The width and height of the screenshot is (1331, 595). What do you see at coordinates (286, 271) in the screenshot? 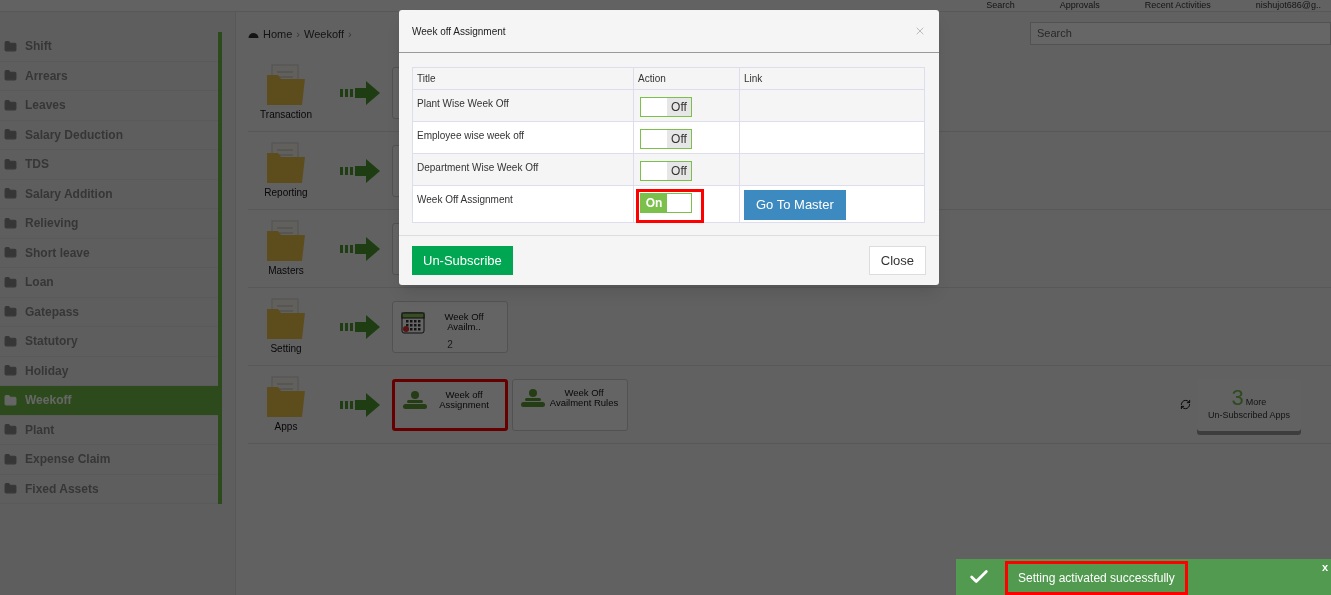
I see `section-label: Masters` at bounding box center [286, 271].